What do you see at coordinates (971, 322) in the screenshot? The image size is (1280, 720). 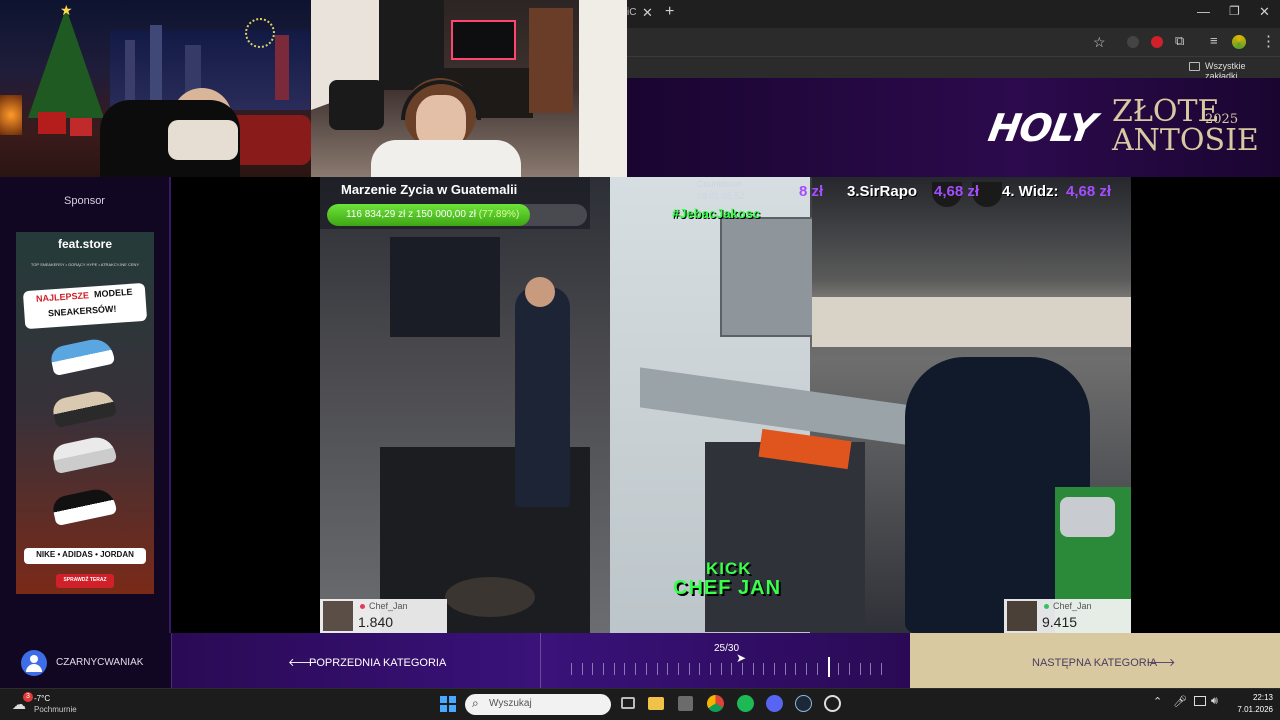 I see `pip-counter` at bounding box center [971, 322].